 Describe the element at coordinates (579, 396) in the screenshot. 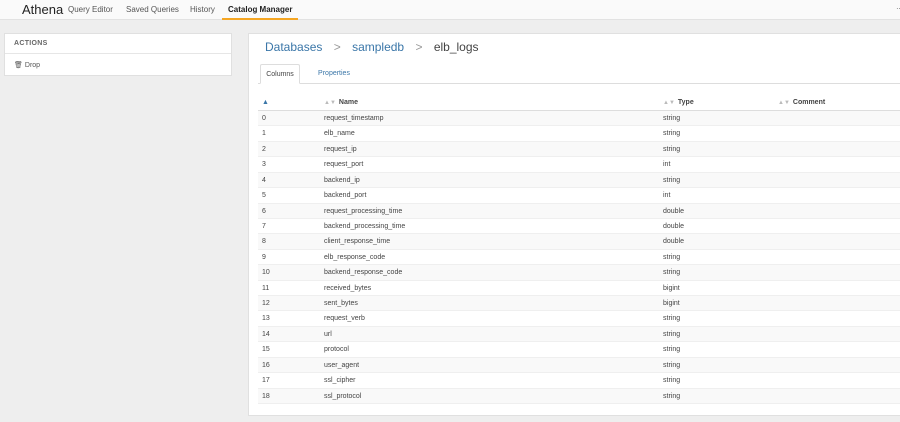

I see `table-row: 18 ssl_protocol string` at that location.